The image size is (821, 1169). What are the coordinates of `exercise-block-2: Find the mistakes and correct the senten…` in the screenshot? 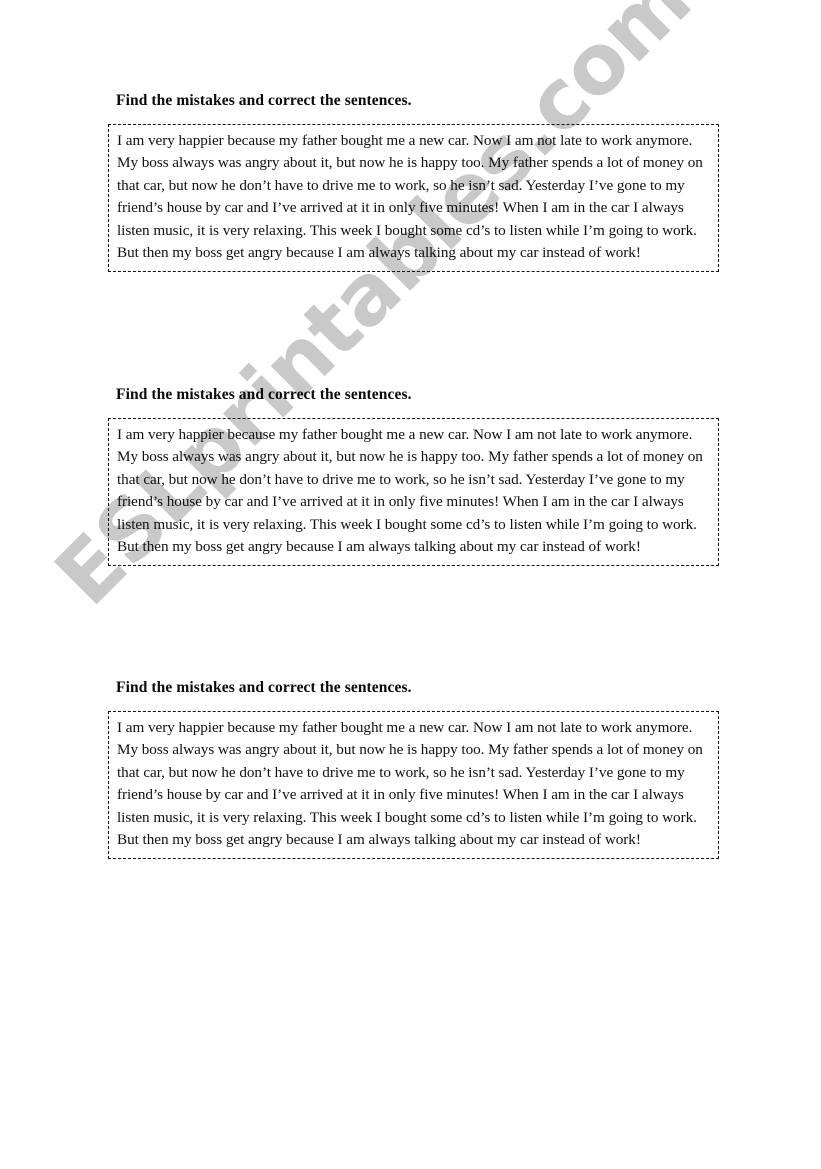 It's located at (413, 476).